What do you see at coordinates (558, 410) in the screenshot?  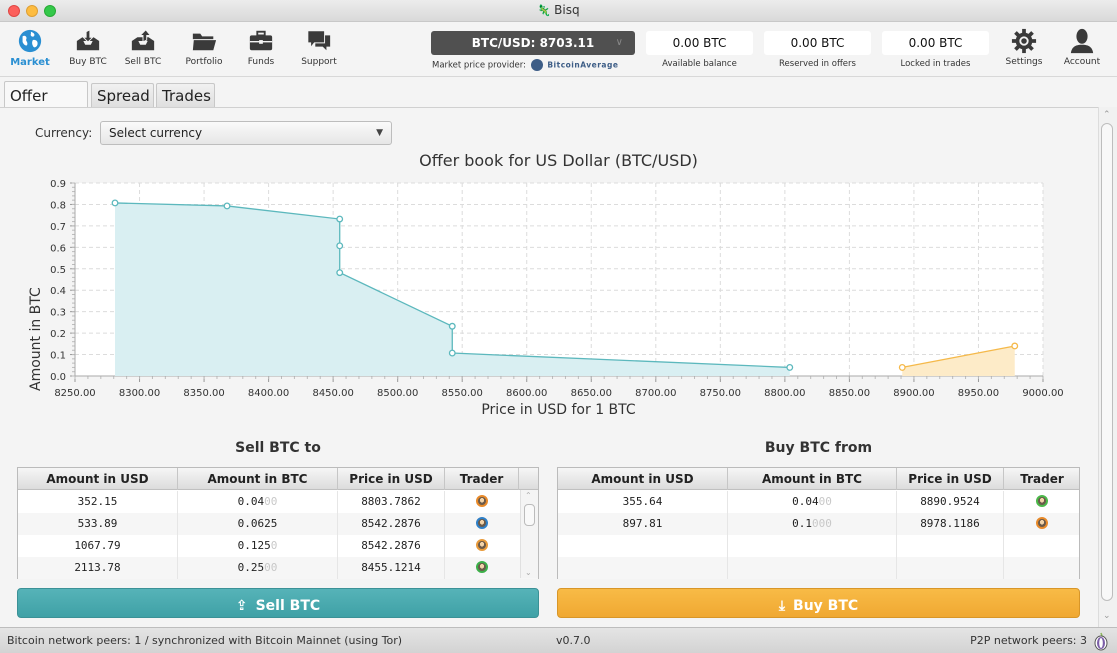 I see `x-axis-label: Price in USD for 1 BTC` at bounding box center [558, 410].